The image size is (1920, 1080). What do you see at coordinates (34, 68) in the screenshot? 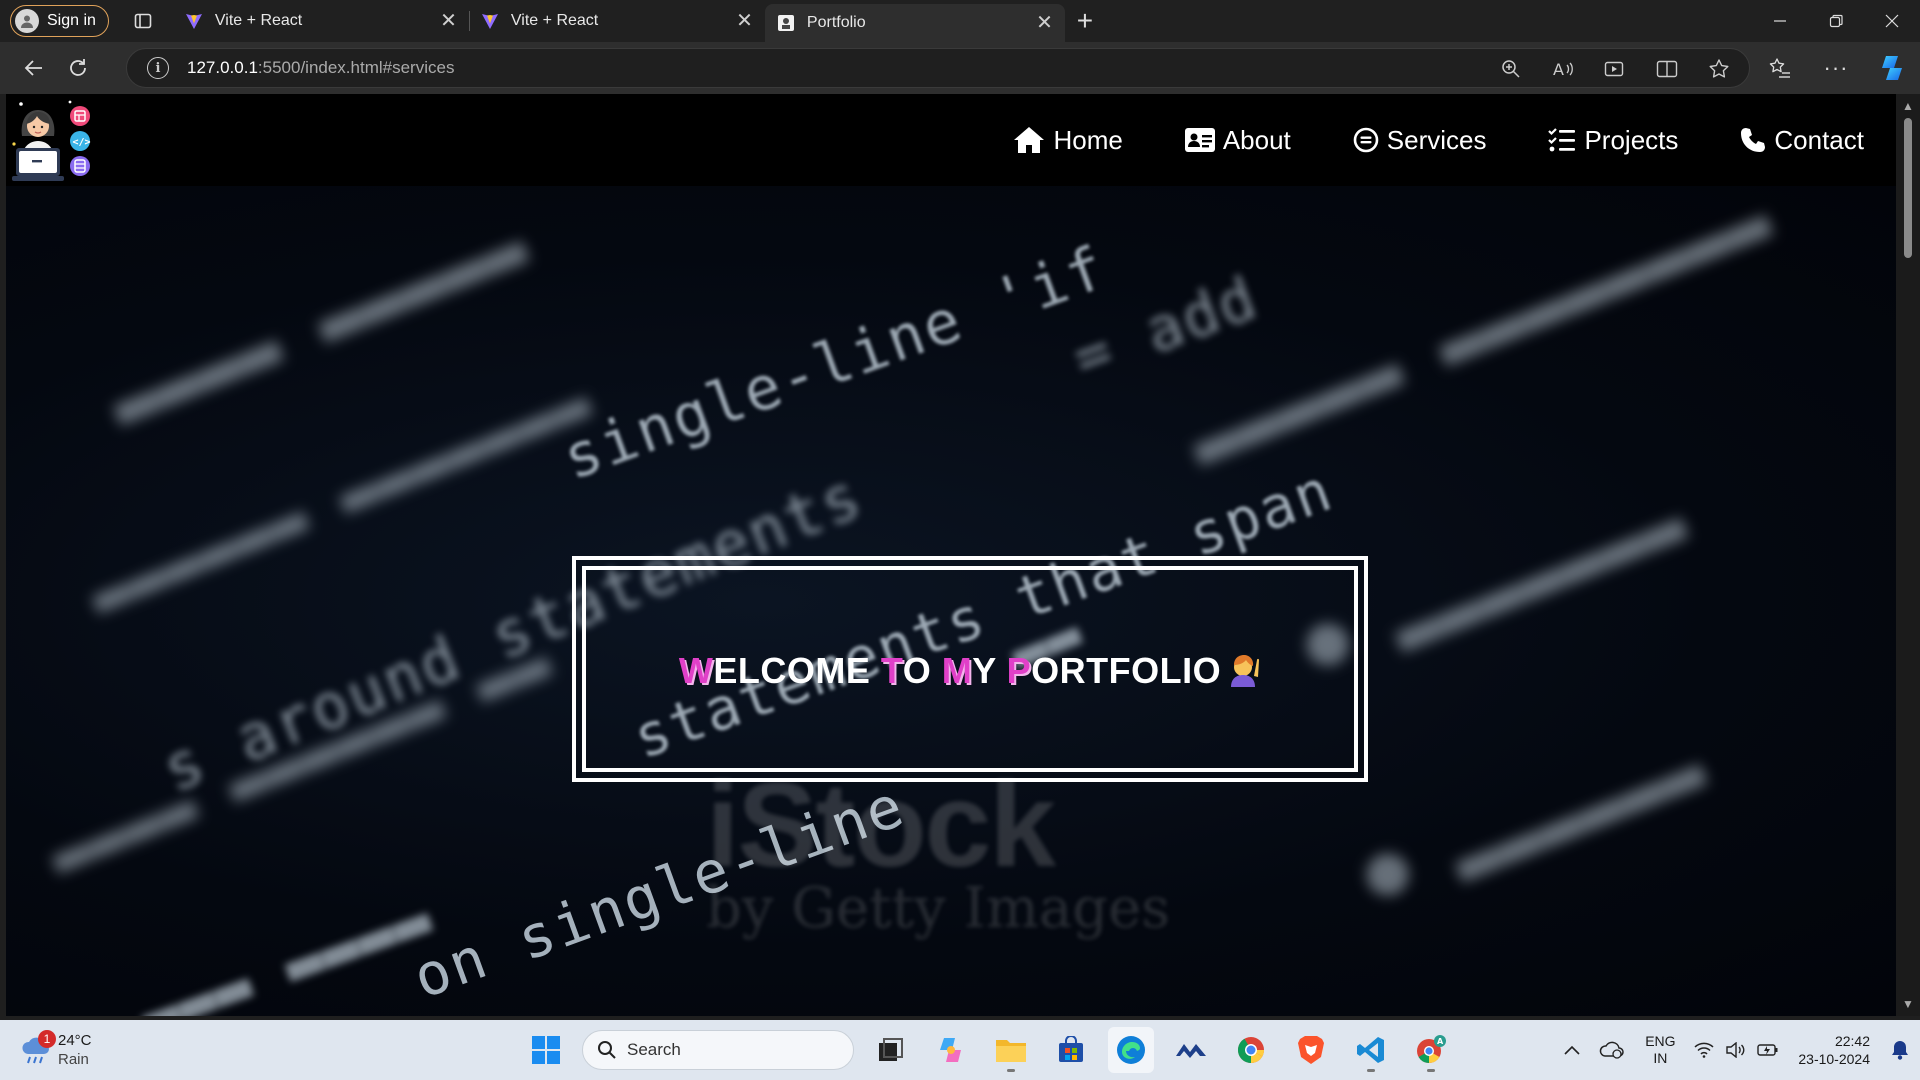
I see `back-button` at bounding box center [34, 68].